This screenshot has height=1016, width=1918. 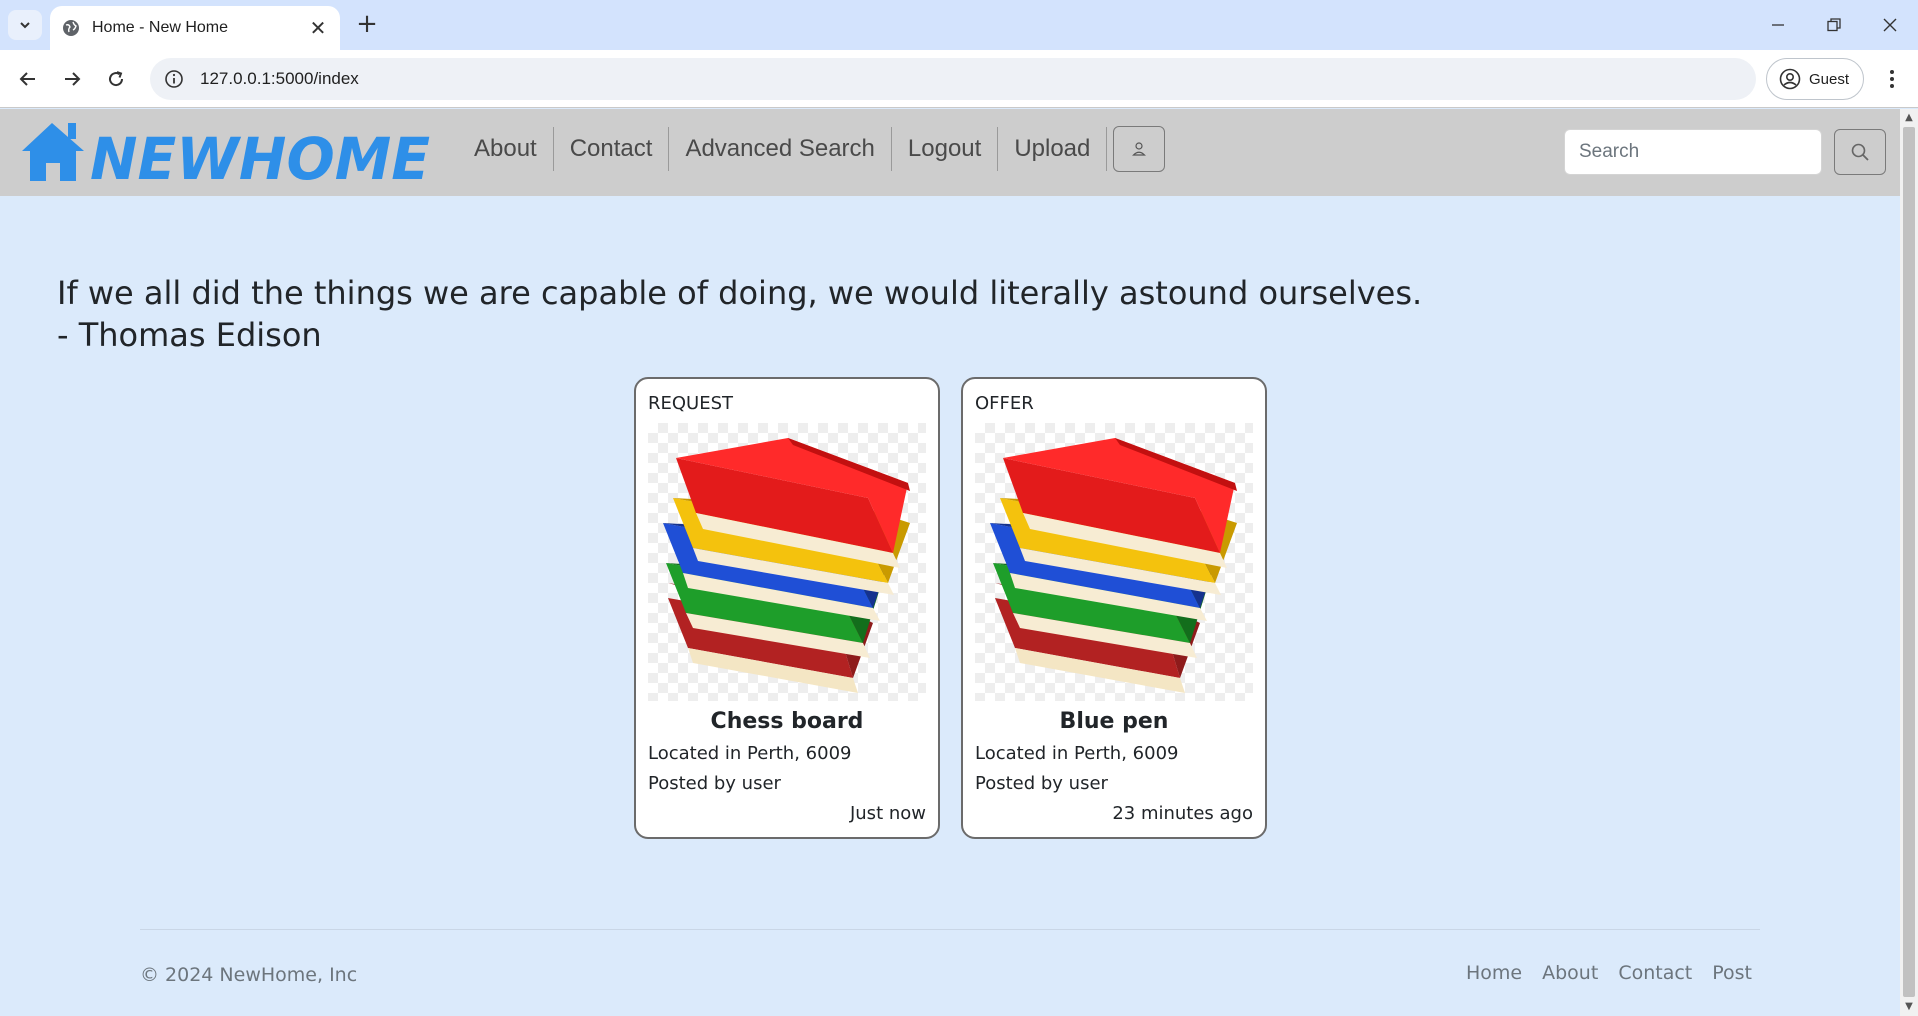 I want to click on address-bar: 127.0.0.1:5000/index, so click(x=953, y=79).